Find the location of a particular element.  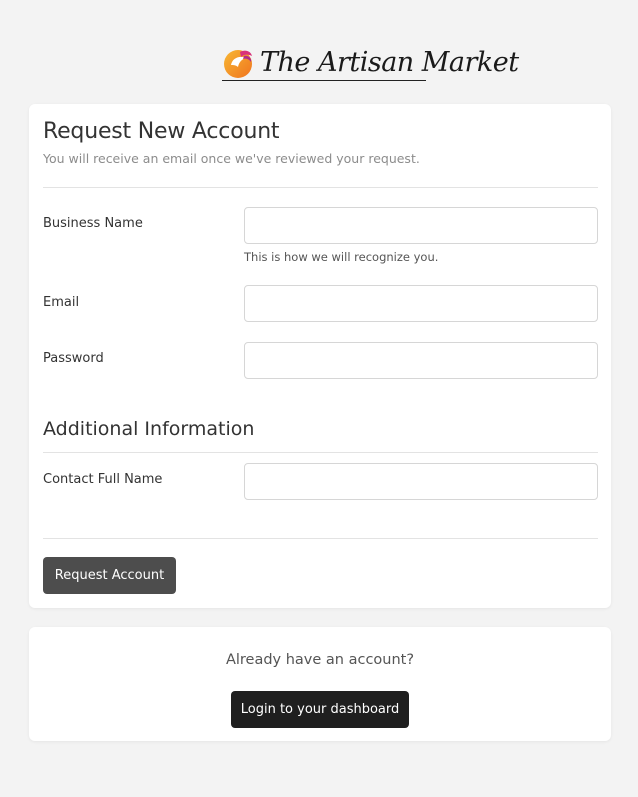

business-name-help: This is how we will recognize you. is located at coordinates (341, 257).